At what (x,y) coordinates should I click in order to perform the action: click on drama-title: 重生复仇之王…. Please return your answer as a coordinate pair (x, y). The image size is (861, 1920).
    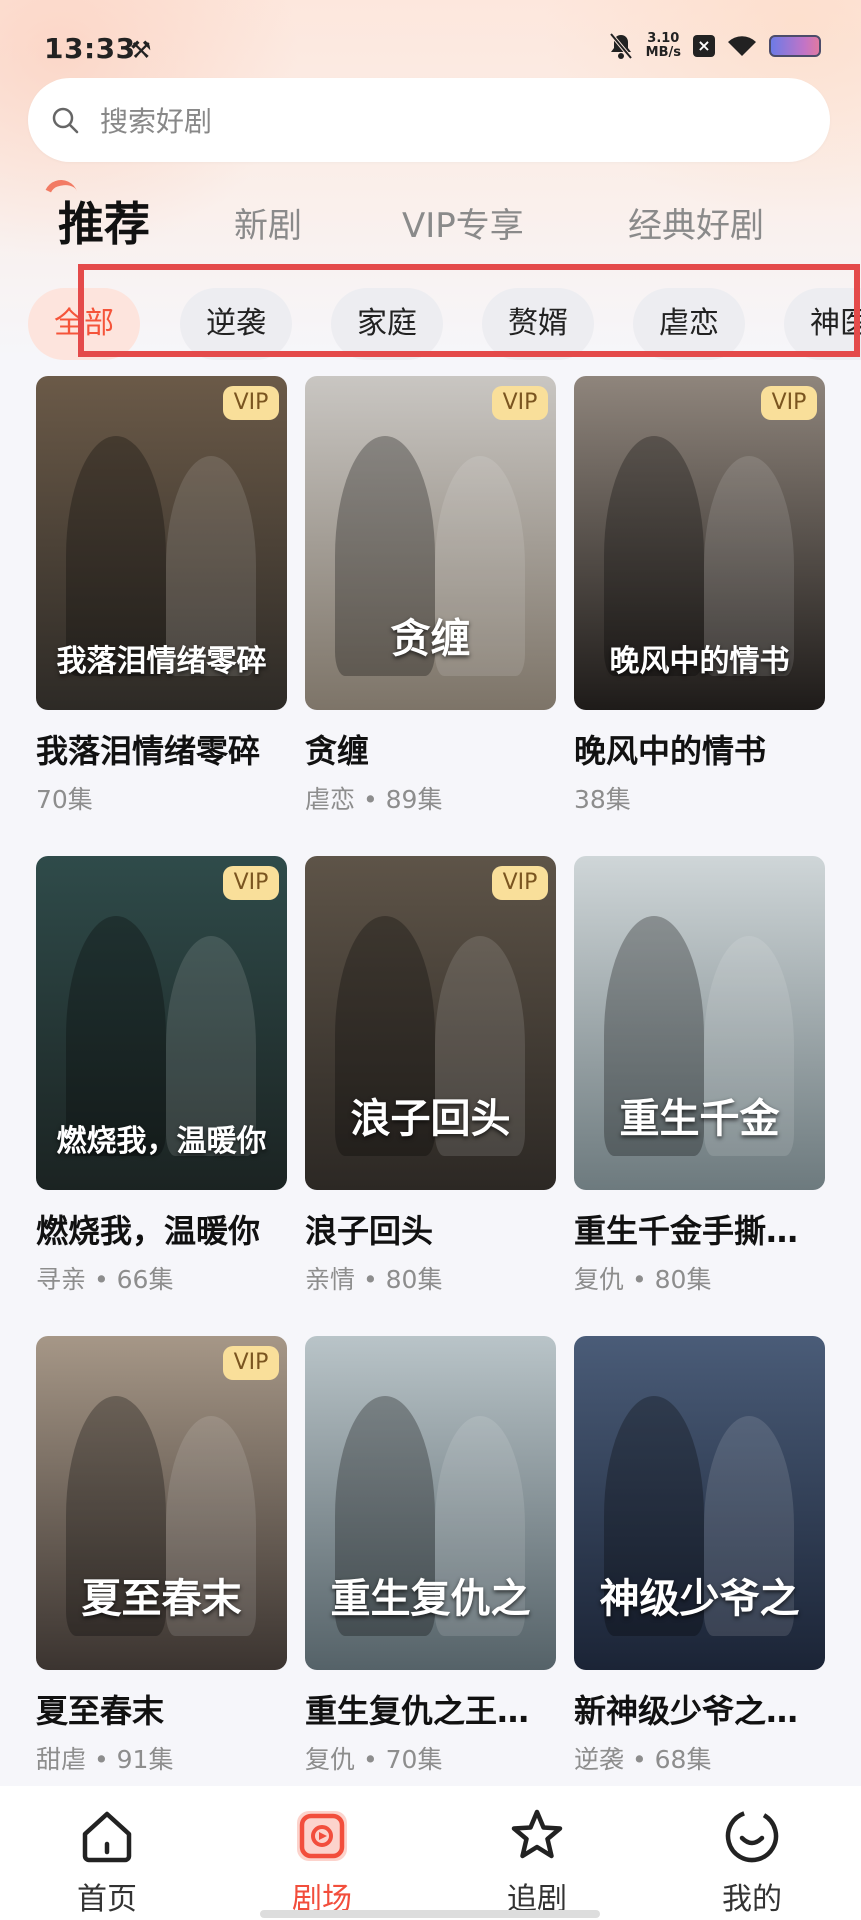
    Looking at the image, I should click on (430, 1709).